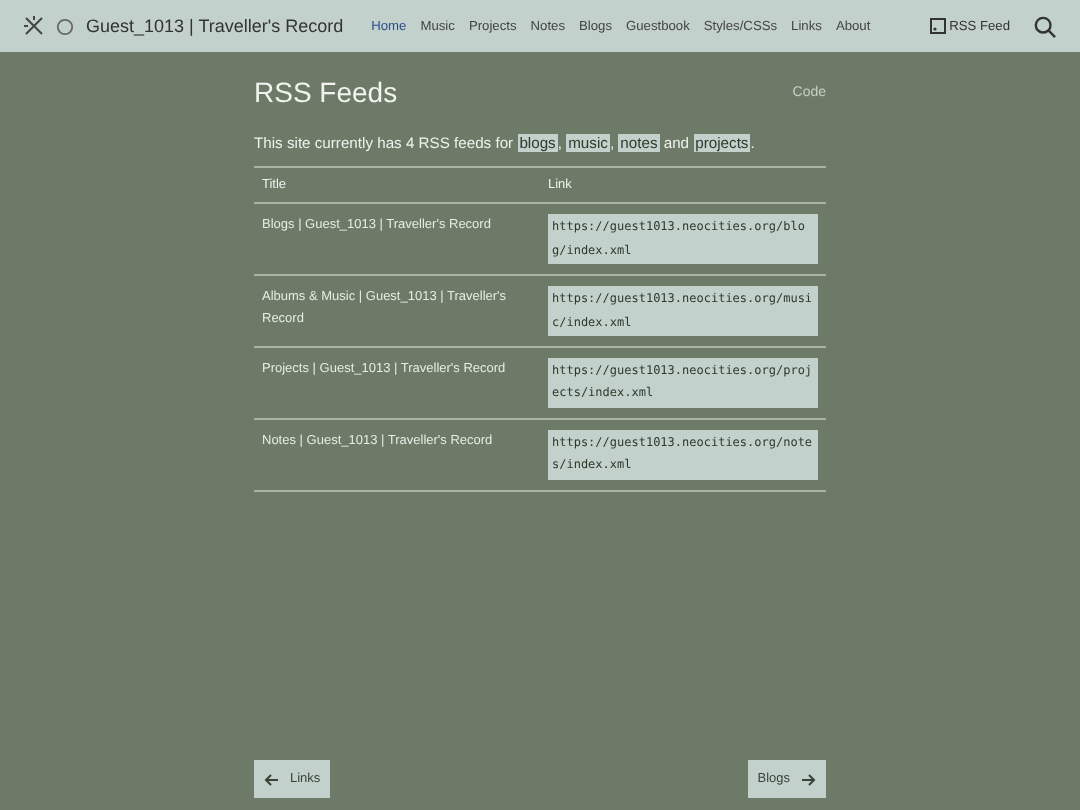  What do you see at coordinates (326, 92) in the screenshot?
I see `page-heading: RSS Feeds` at bounding box center [326, 92].